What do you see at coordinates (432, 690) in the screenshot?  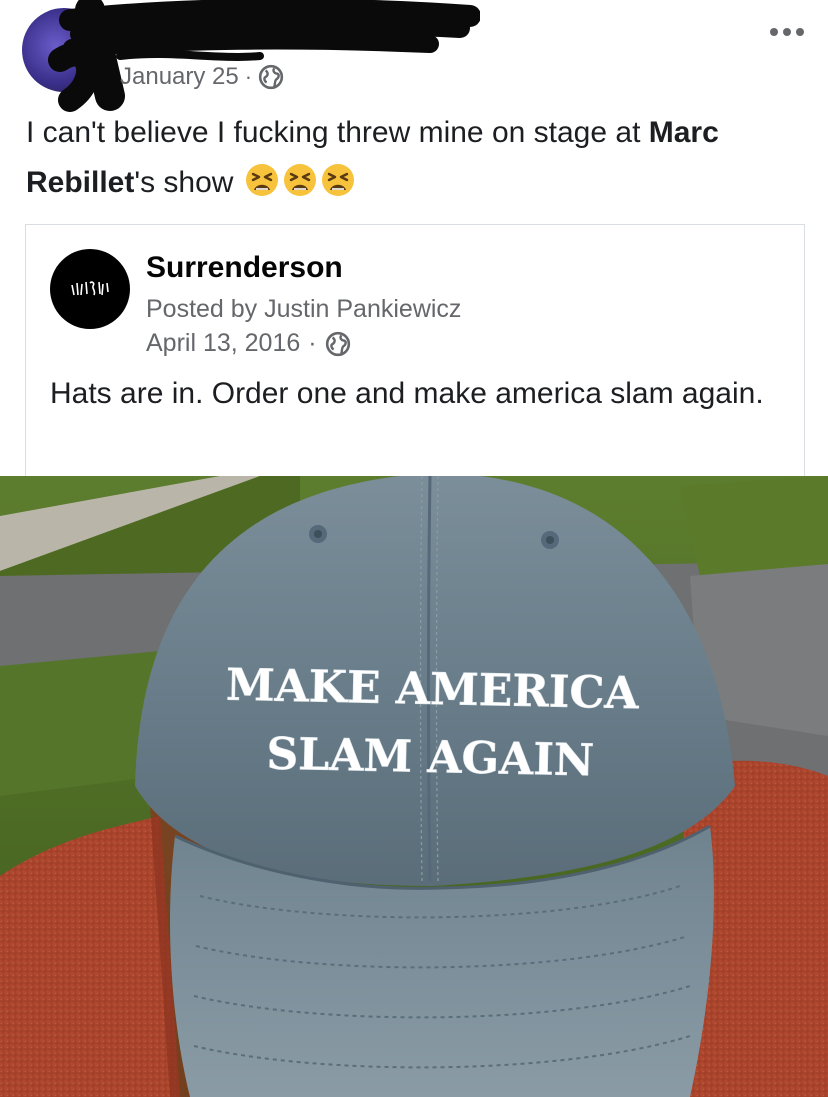 I see `hat-text-line1: MAKE AMERICA` at bounding box center [432, 690].